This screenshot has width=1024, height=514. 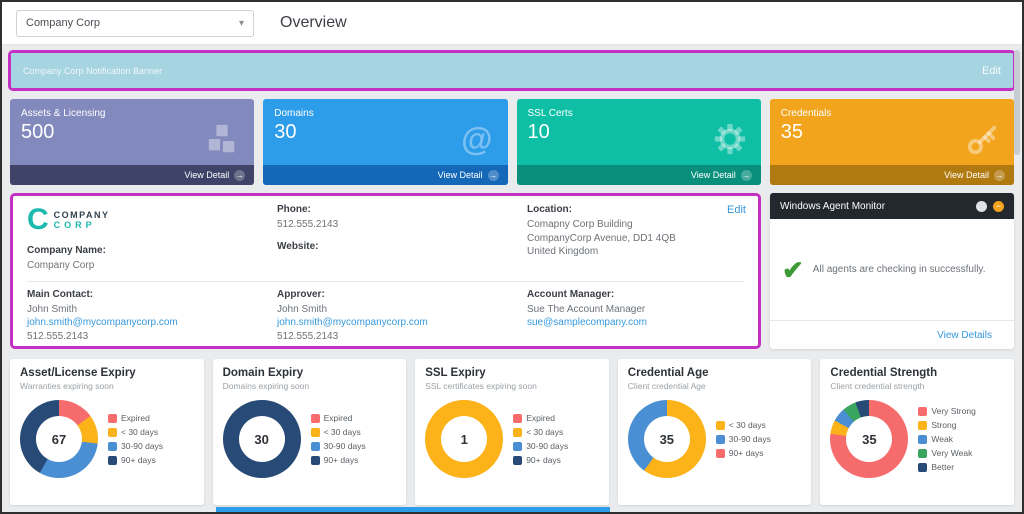 I want to click on legend-item: 30-90 days, so click(x=743, y=439).